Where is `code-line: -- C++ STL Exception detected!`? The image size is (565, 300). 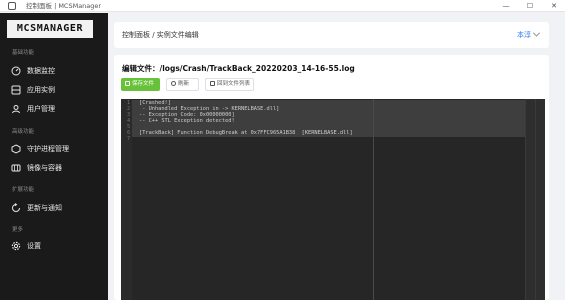
code-line: -- C++ STL Exception detected! is located at coordinates (187, 121).